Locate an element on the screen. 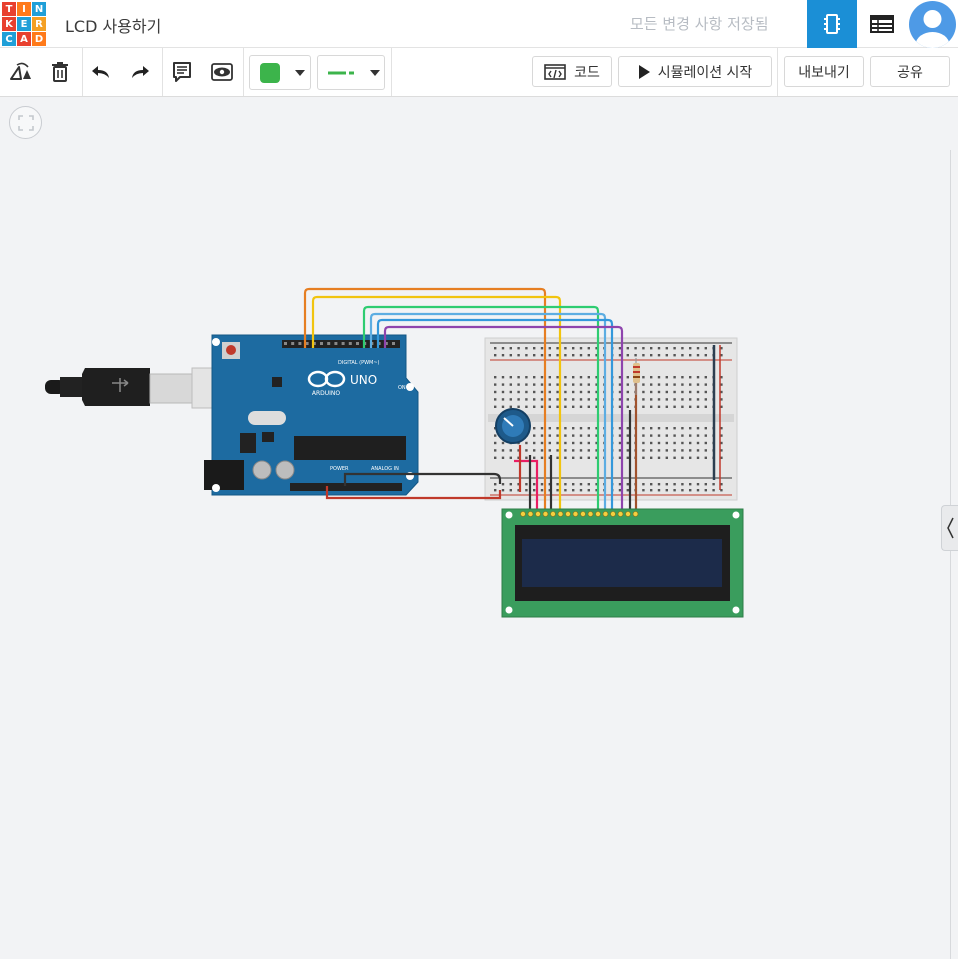  undo-button is located at coordinates (101, 72).